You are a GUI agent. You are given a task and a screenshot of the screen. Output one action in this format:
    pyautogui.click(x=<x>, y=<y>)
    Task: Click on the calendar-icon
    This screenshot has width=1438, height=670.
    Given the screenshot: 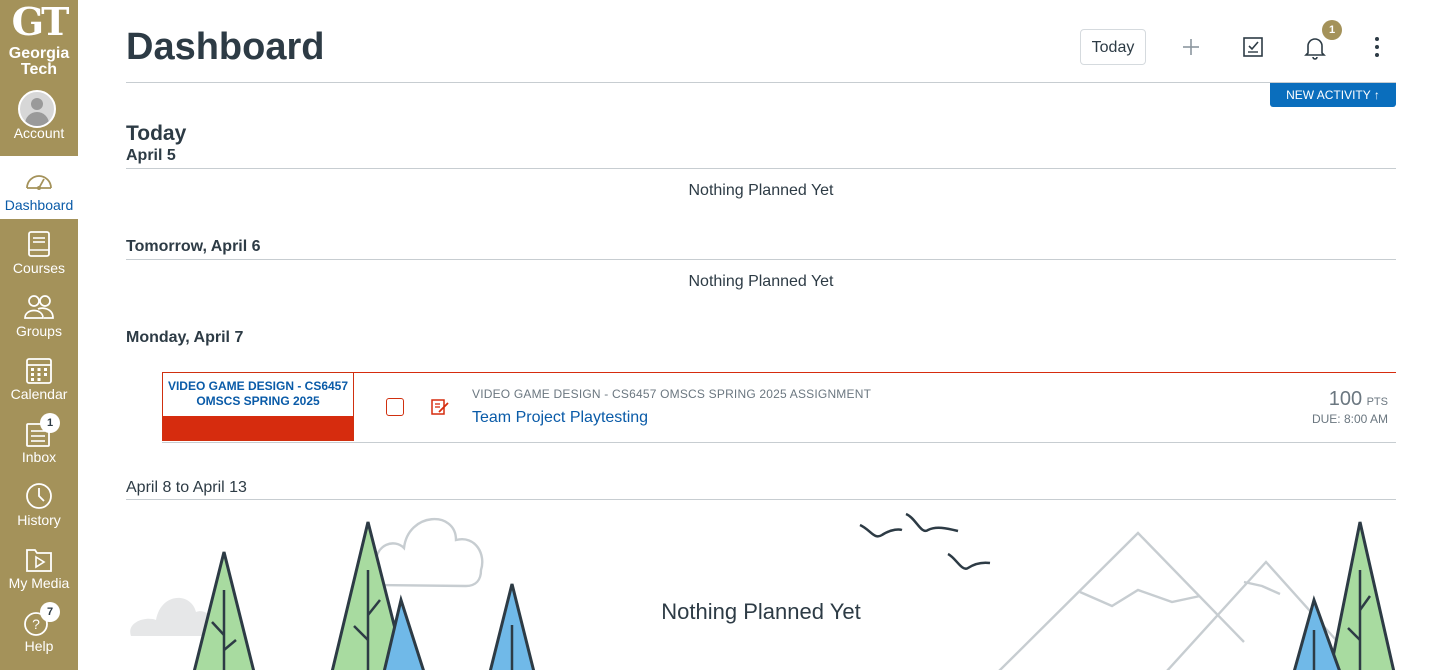 What is the action you would take?
    pyautogui.click(x=39, y=371)
    